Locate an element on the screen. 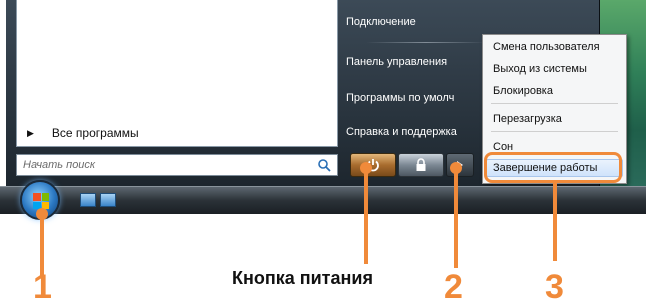  menu-item-default-programs: Программы по умолч is located at coordinates (400, 98).